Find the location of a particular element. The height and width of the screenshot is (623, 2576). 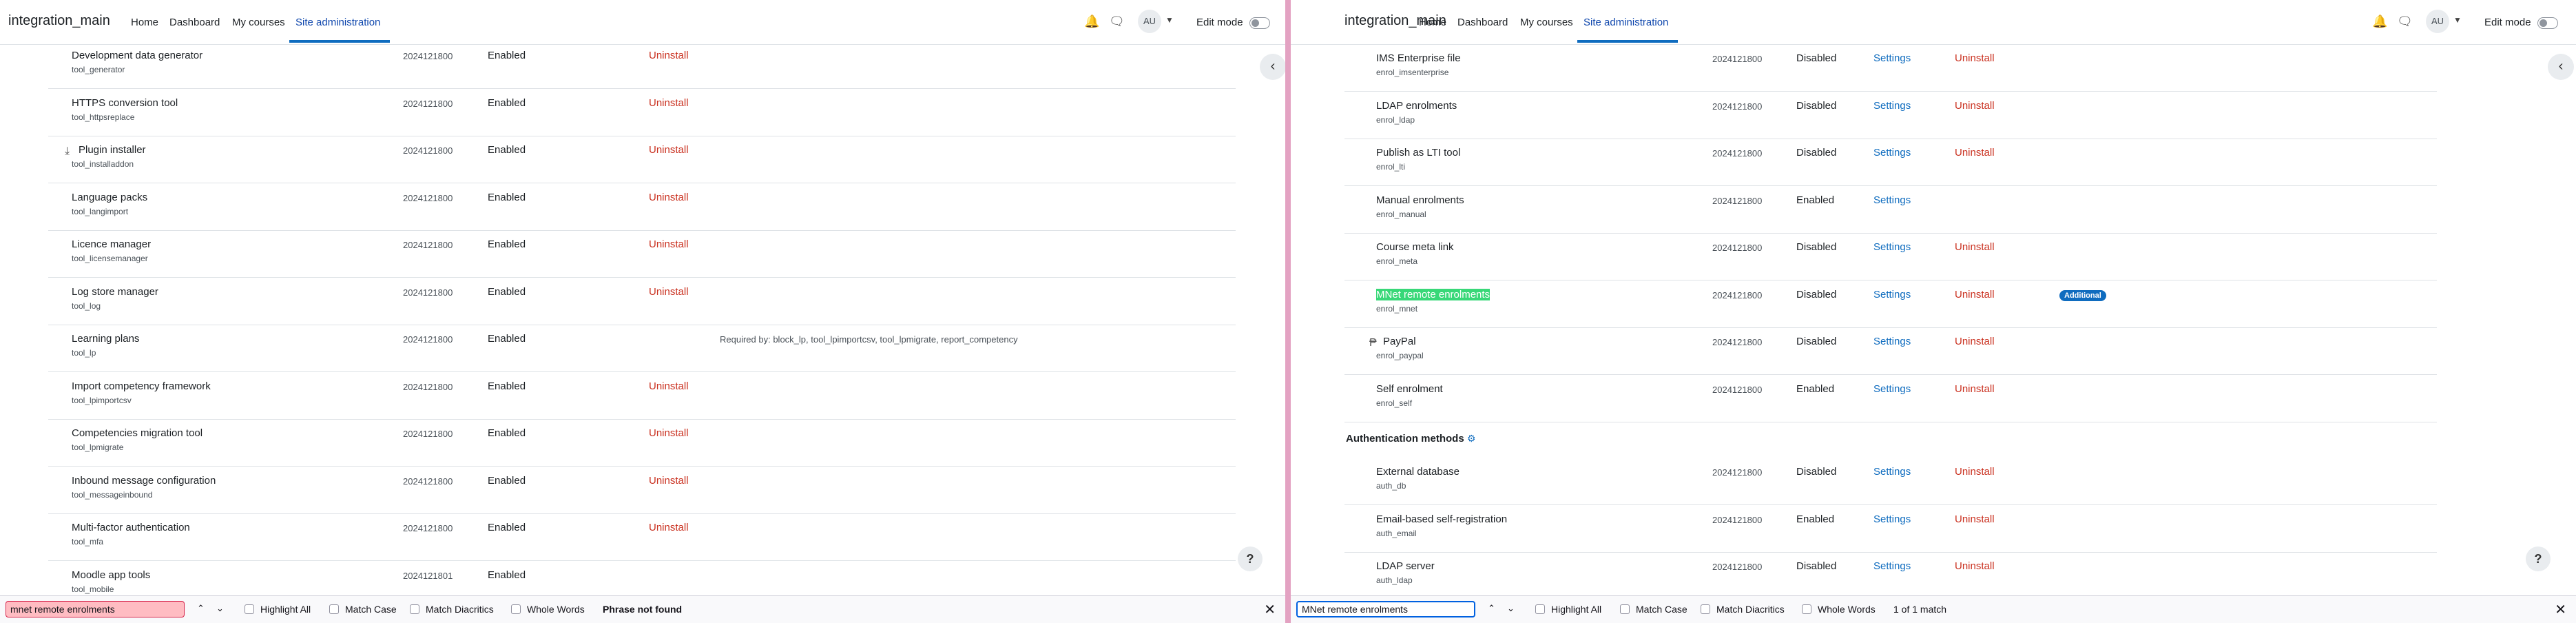

site-name: integration_main is located at coordinates (59, 21).